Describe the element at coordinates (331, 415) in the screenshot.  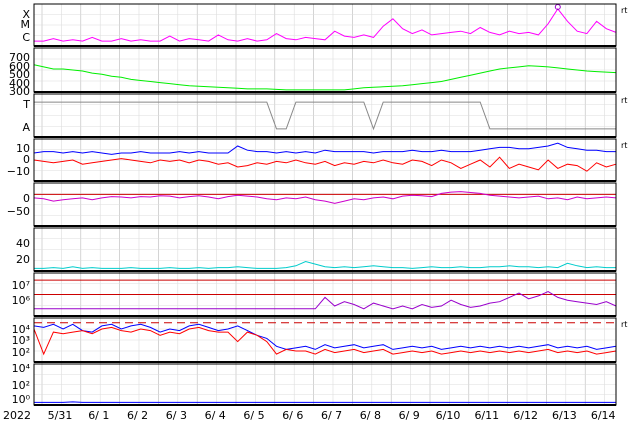
I see `x-tick-label: 6/ 7` at that location.